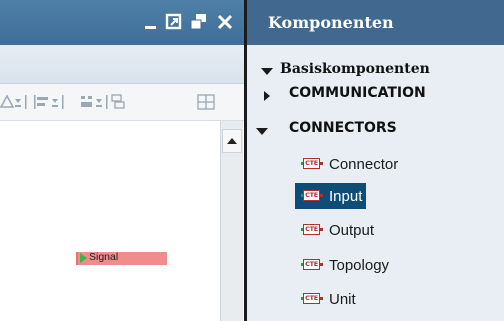 The height and width of the screenshot is (321, 504). Describe the element at coordinates (355, 69) in the screenshot. I see `tree-root-label: Basiskomponenten` at that location.